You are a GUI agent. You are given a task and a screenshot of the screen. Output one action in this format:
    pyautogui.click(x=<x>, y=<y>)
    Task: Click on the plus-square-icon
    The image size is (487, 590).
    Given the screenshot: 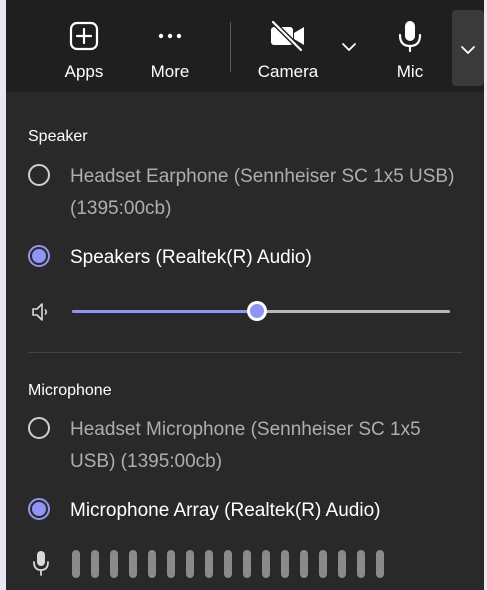 What is the action you would take?
    pyautogui.click(x=84, y=36)
    